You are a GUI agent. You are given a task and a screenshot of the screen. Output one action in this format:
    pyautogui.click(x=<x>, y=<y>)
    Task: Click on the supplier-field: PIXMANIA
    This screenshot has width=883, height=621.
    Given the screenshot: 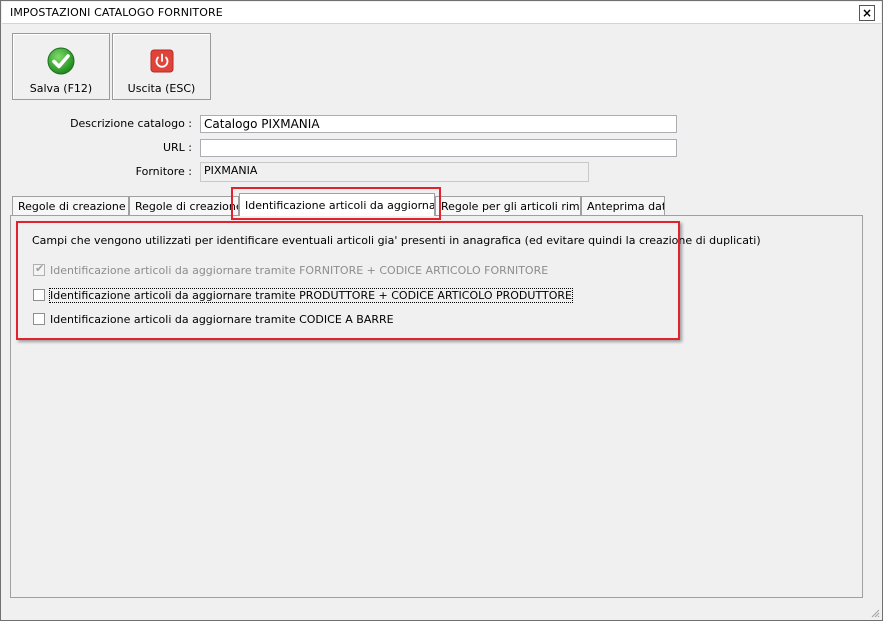 What is the action you would take?
    pyautogui.click(x=394, y=172)
    